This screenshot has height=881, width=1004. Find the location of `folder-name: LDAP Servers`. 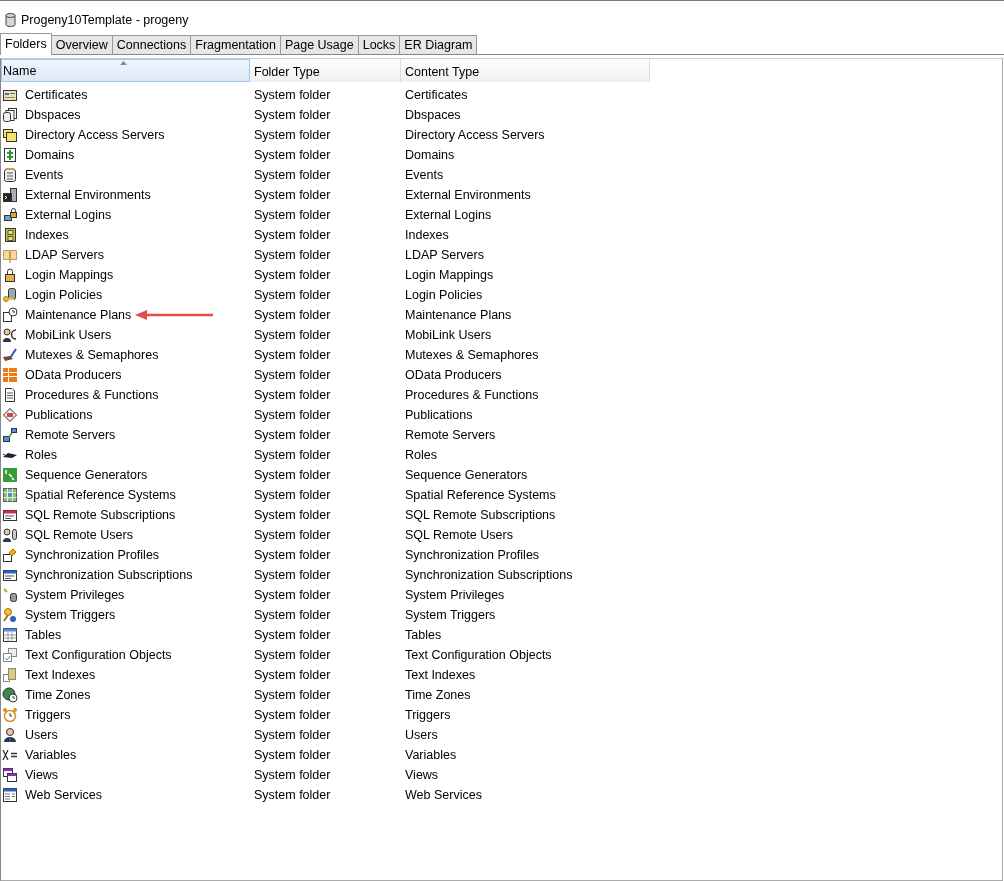

folder-name: LDAP Servers is located at coordinates (64, 255).